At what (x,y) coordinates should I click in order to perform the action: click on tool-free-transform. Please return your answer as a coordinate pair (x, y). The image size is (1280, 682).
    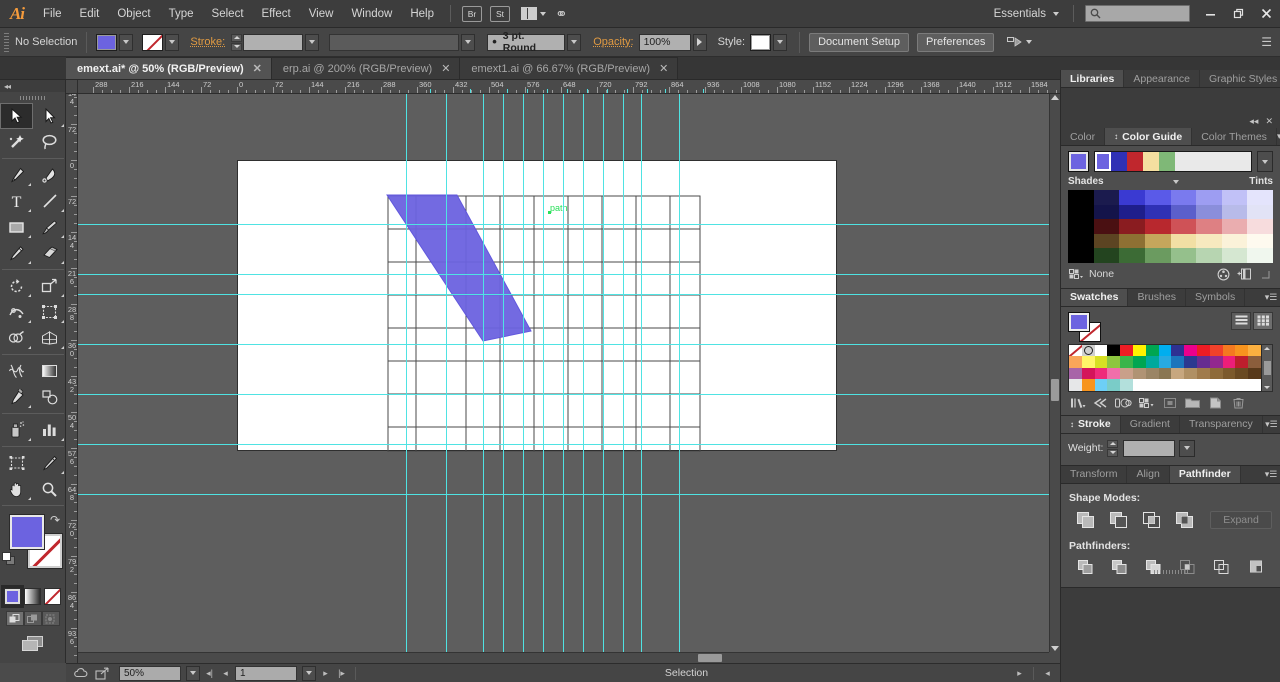
    Looking at the image, I should click on (49, 312).